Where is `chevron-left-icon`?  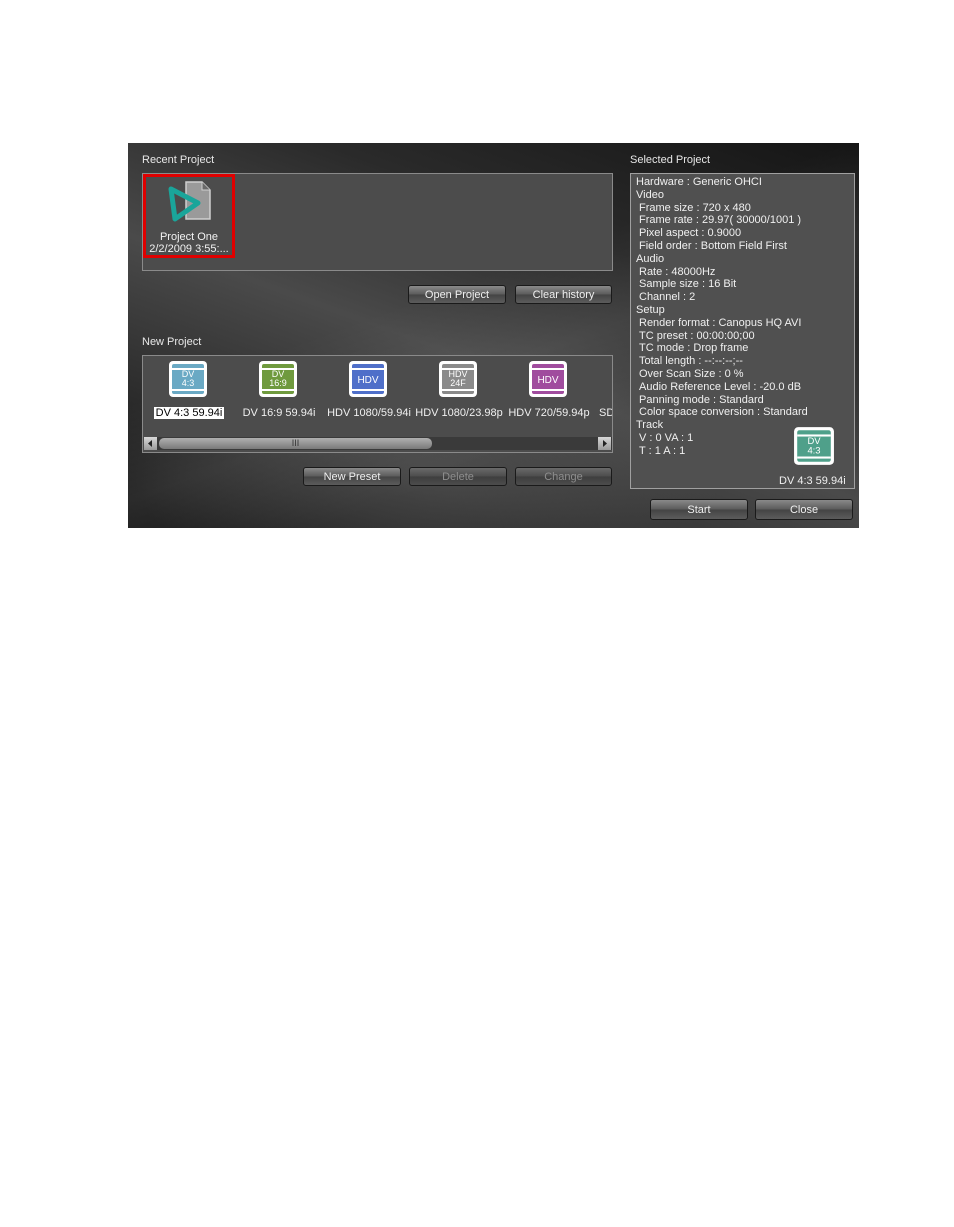
chevron-left-icon is located at coordinates (150, 443).